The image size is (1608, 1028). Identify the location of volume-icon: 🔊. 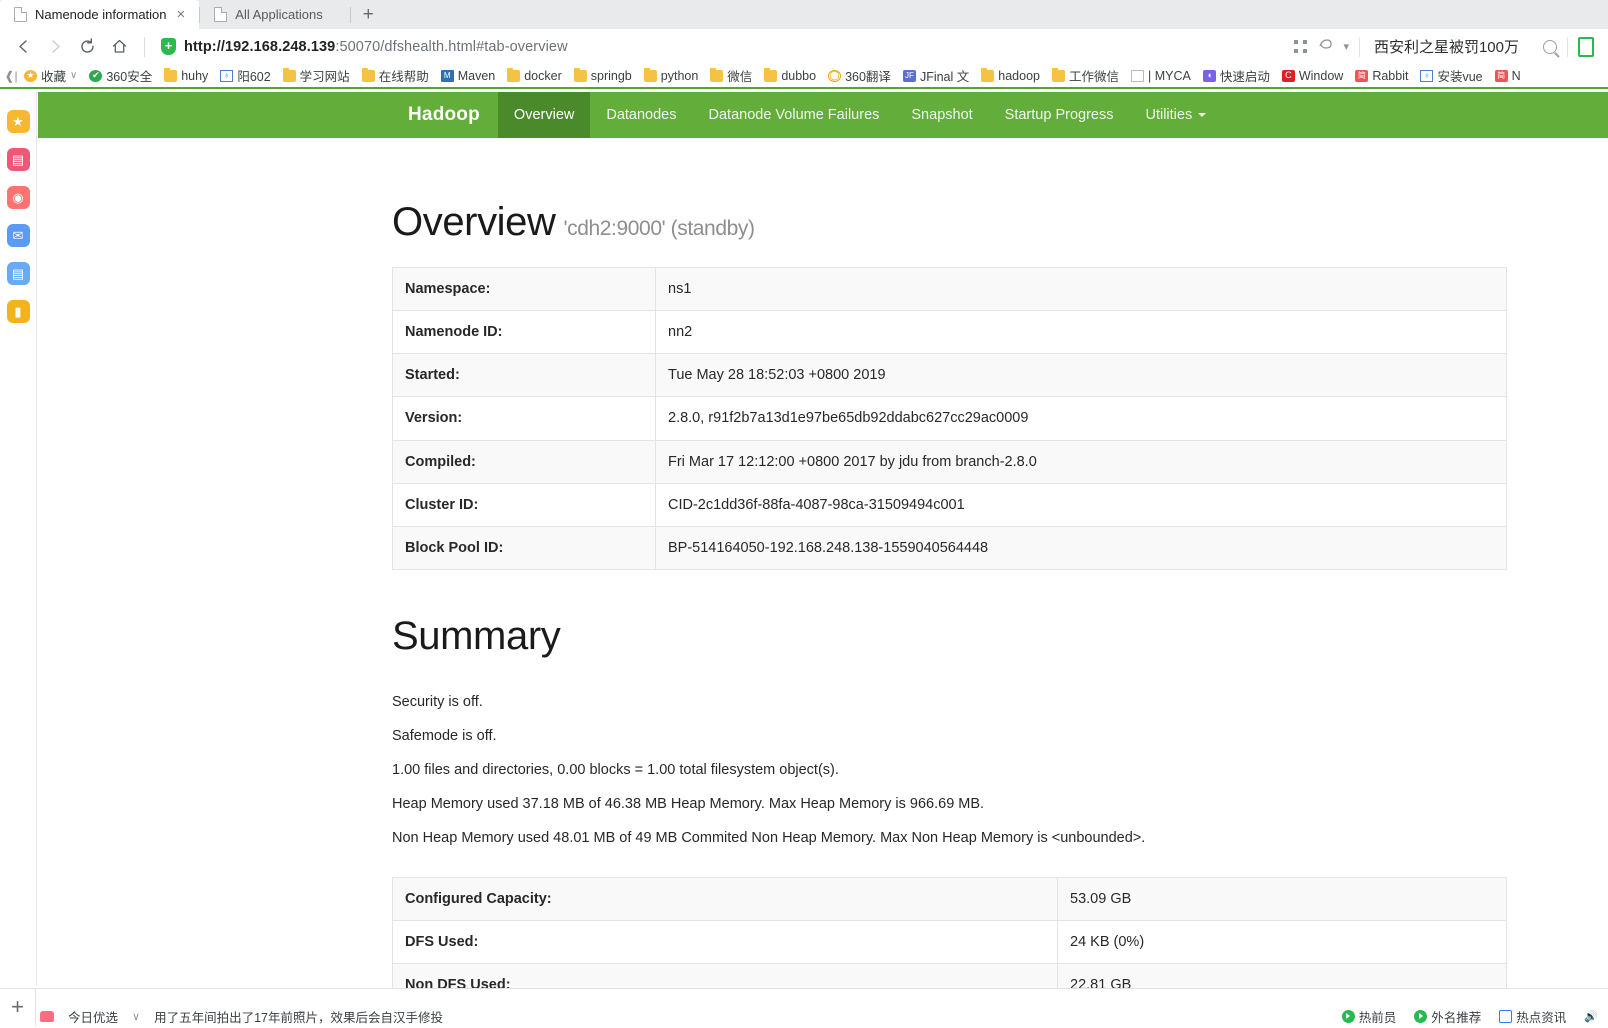
(1591, 1017).